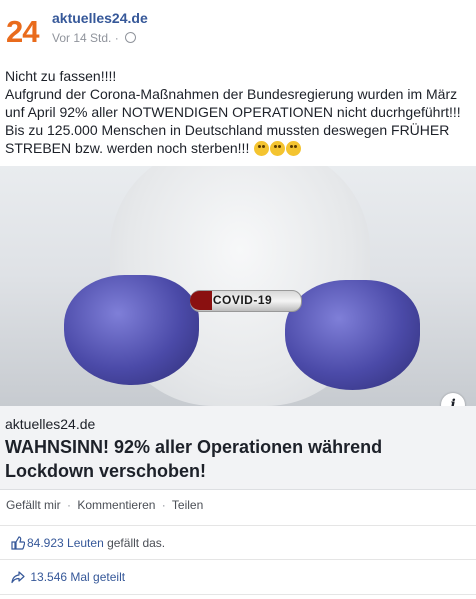 This screenshot has height=599, width=476. What do you see at coordinates (116, 505) in the screenshot?
I see `comment-button: Kommentieren` at bounding box center [116, 505].